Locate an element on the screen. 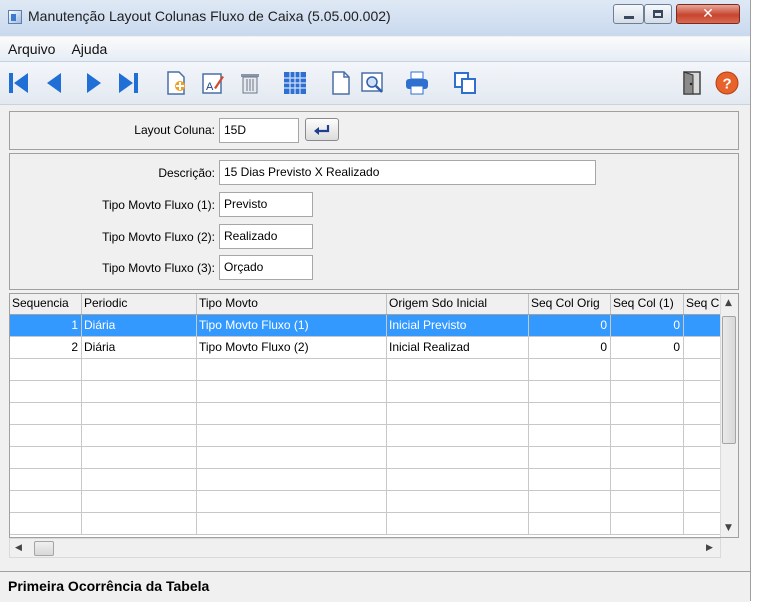 This screenshot has width=757, height=602. vertical-scroll-thumb is located at coordinates (729, 380).